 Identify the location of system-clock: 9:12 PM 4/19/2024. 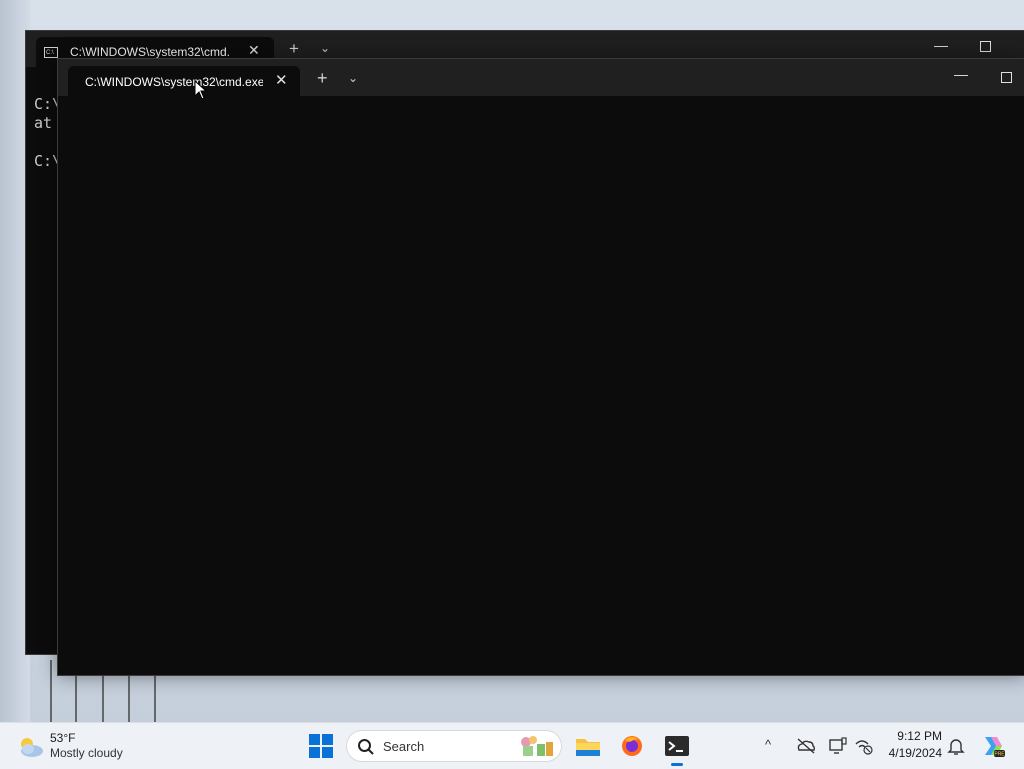
(907, 744).